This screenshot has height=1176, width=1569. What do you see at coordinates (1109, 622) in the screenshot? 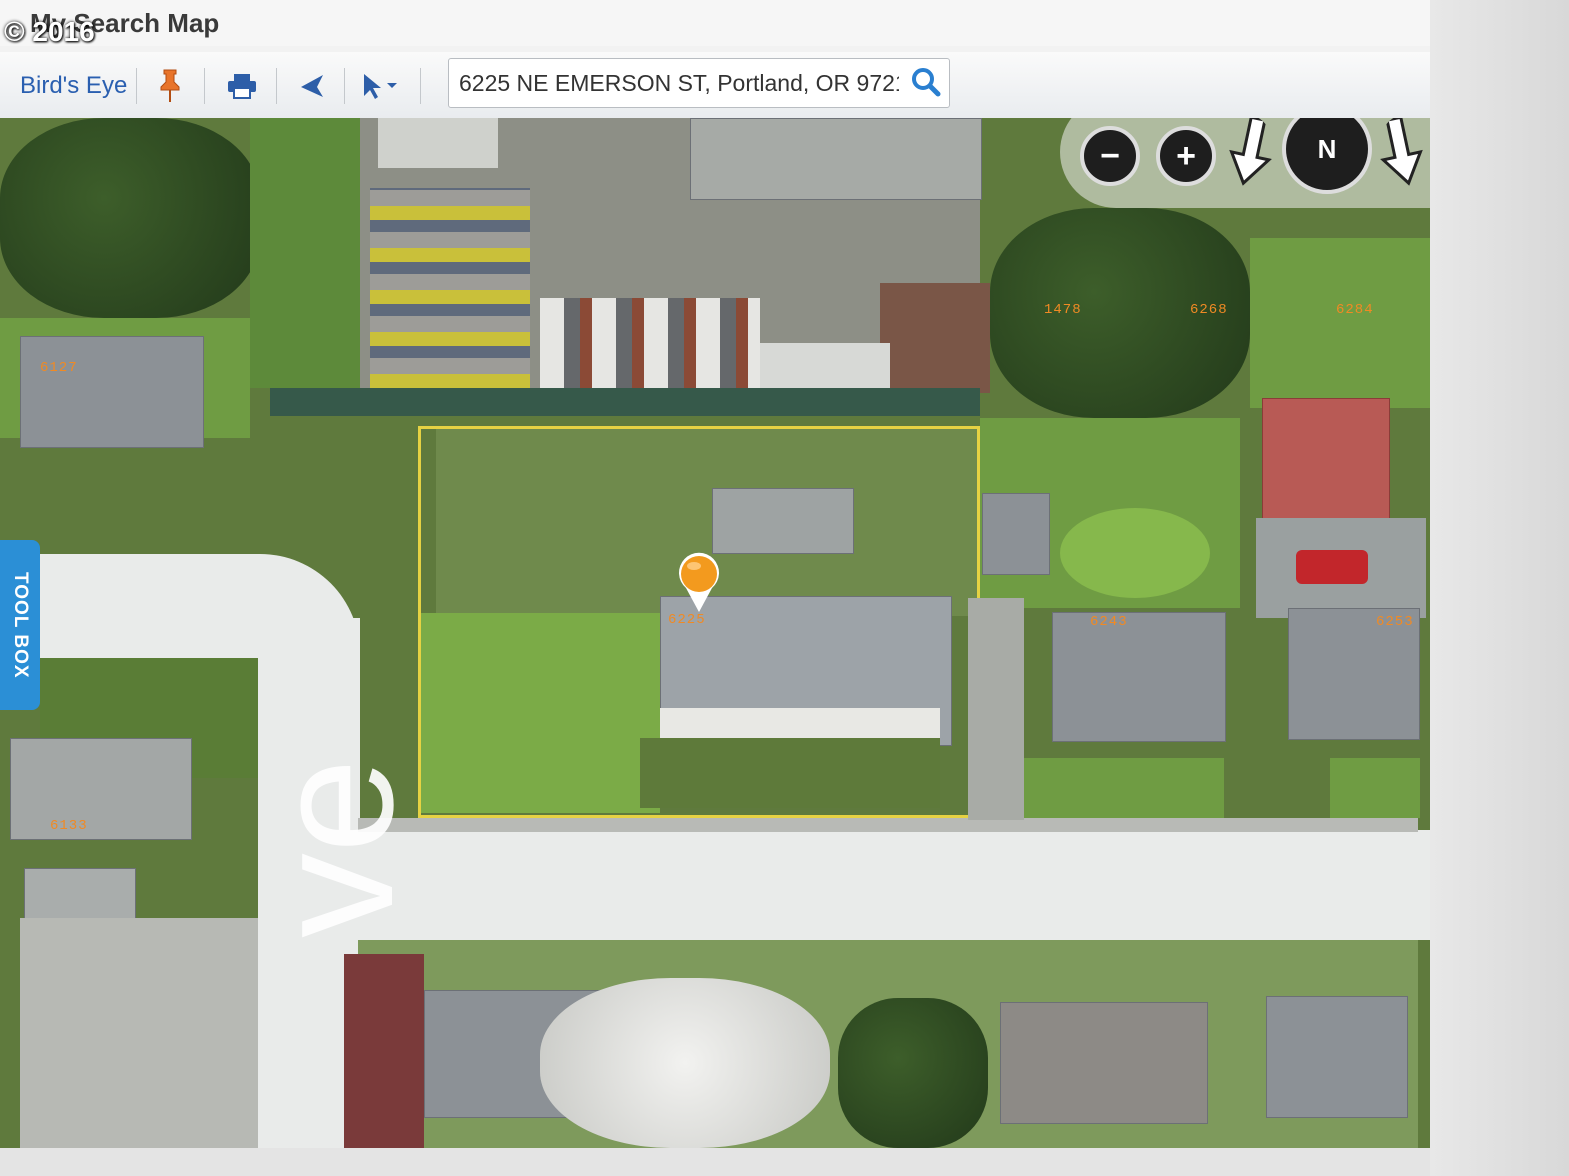
I see `parcel-label: 6243` at bounding box center [1109, 622].